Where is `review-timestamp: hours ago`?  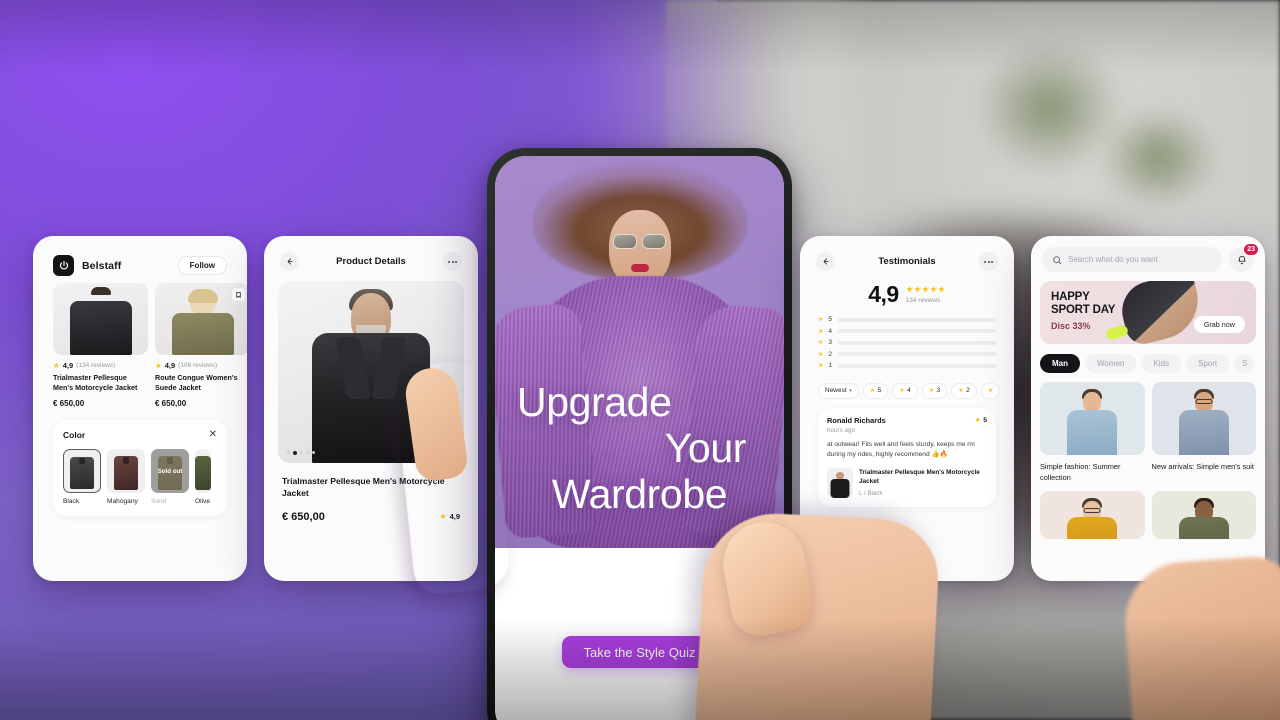
review-timestamp: hours ago is located at coordinates (841, 430).